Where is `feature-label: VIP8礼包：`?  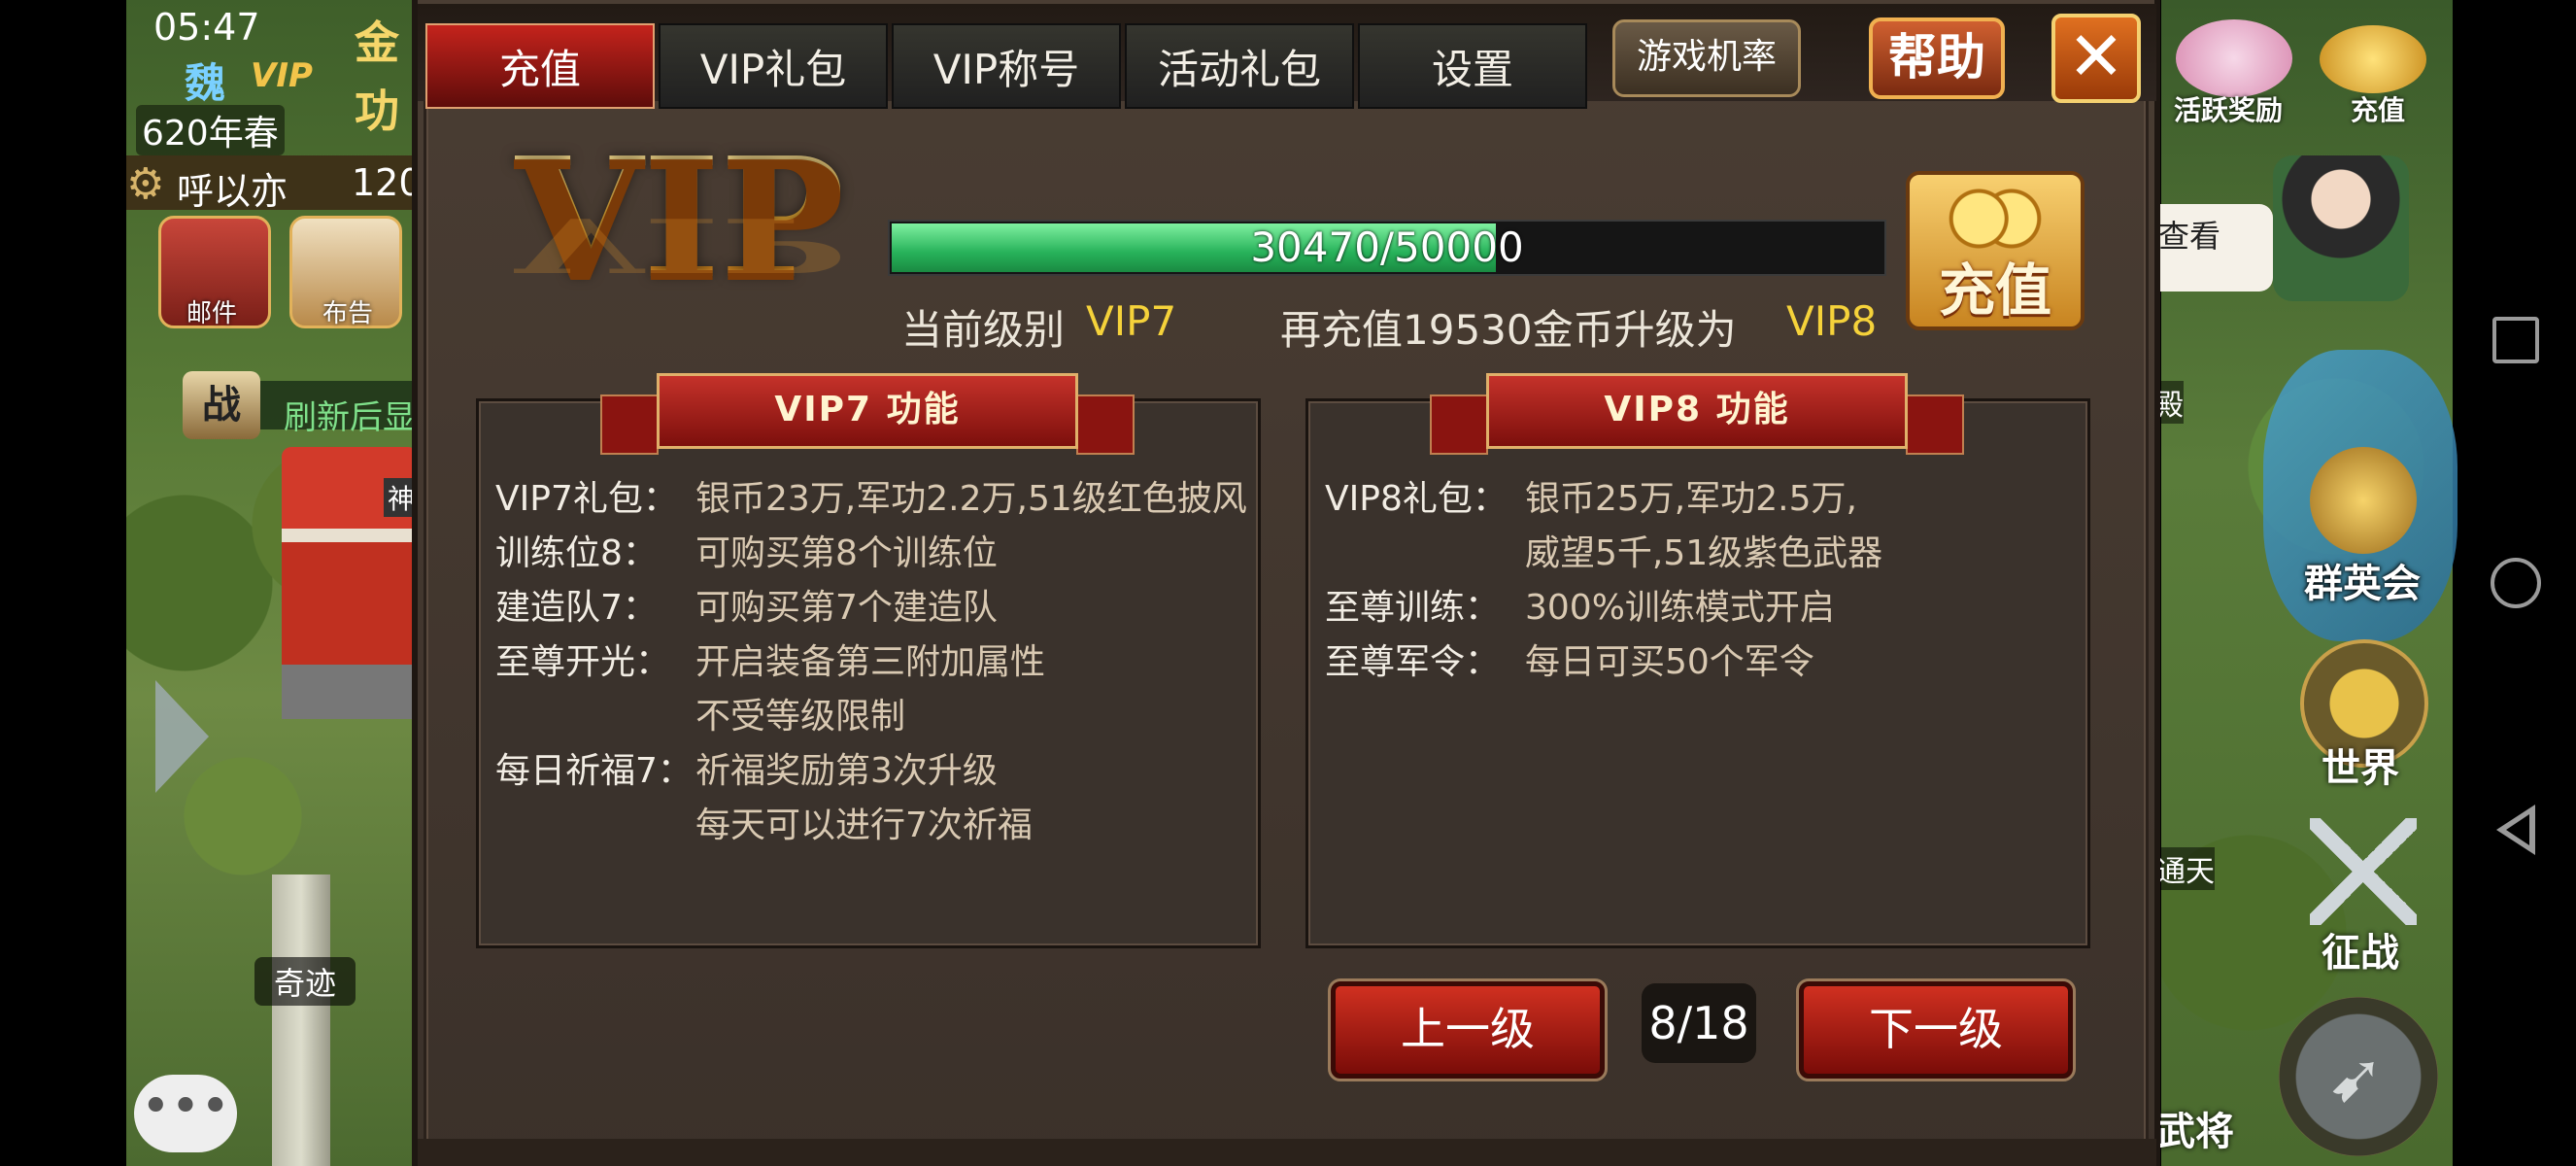
feature-label: VIP8礼包： is located at coordinates (1416, 499).